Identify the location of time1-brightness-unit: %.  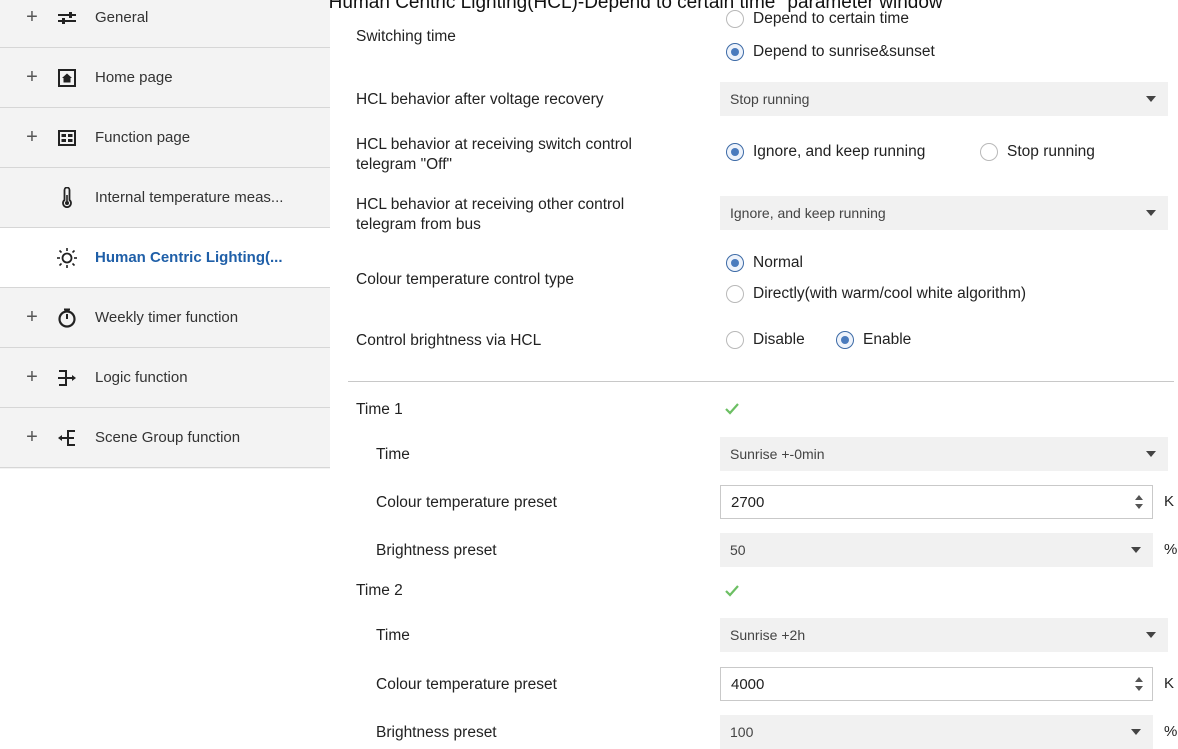
(1171, 549).